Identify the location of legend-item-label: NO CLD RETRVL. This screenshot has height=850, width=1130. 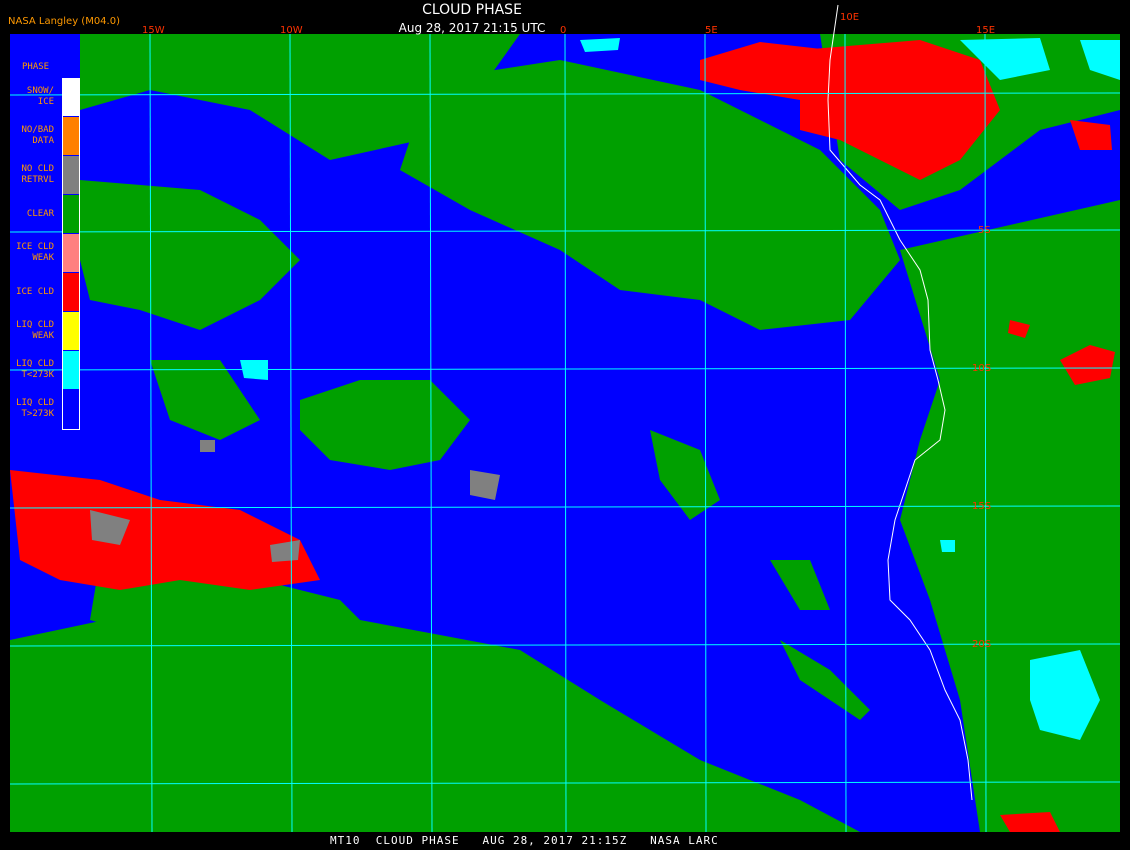
(37, 174).